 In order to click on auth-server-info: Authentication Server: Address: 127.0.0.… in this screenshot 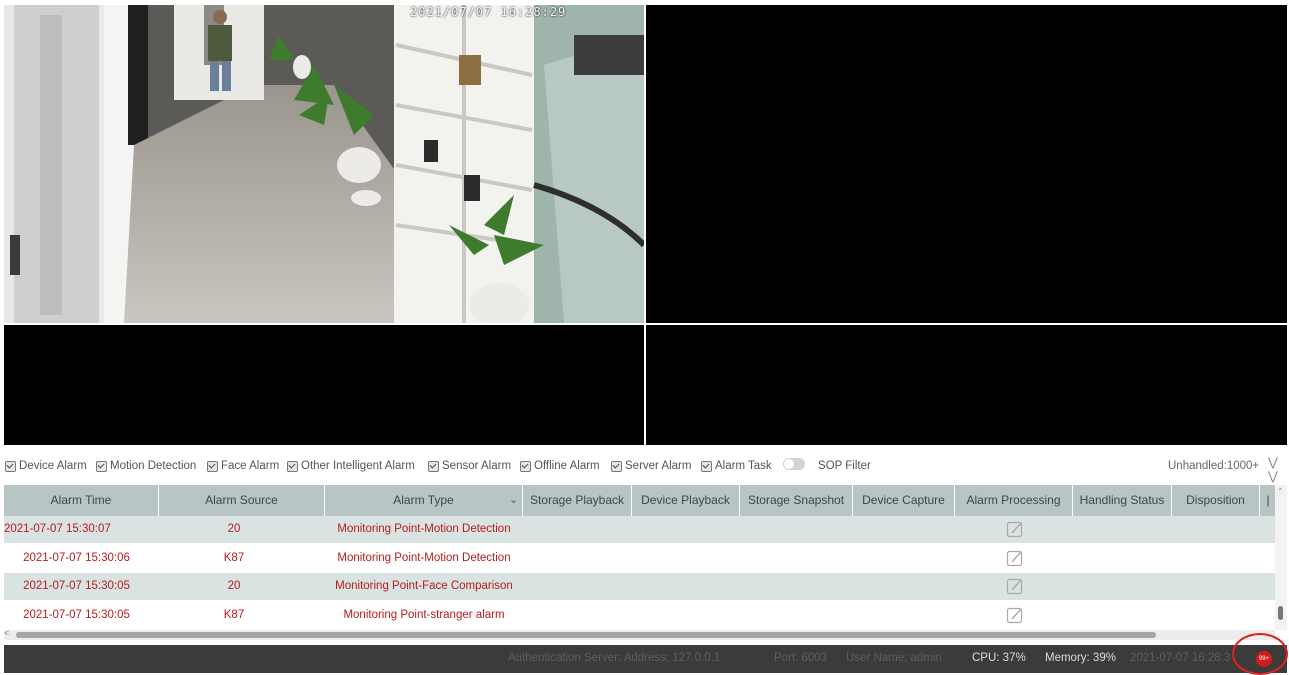, I will do `click(614, 658)`.